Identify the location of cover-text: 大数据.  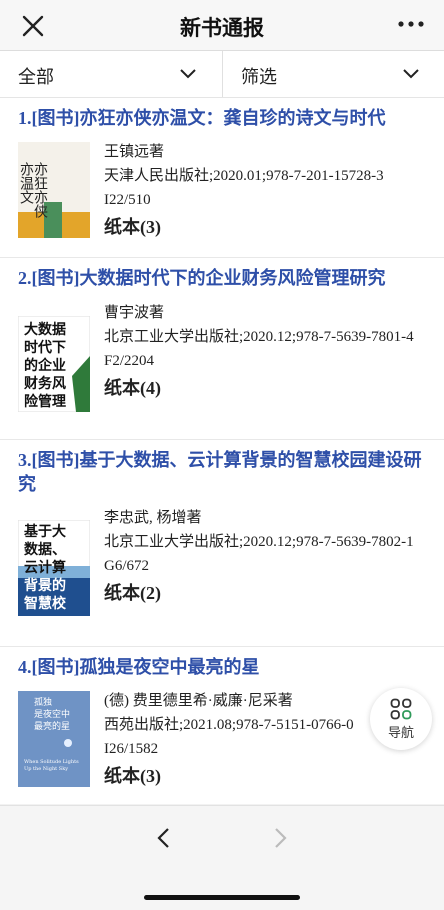
(45, 329).